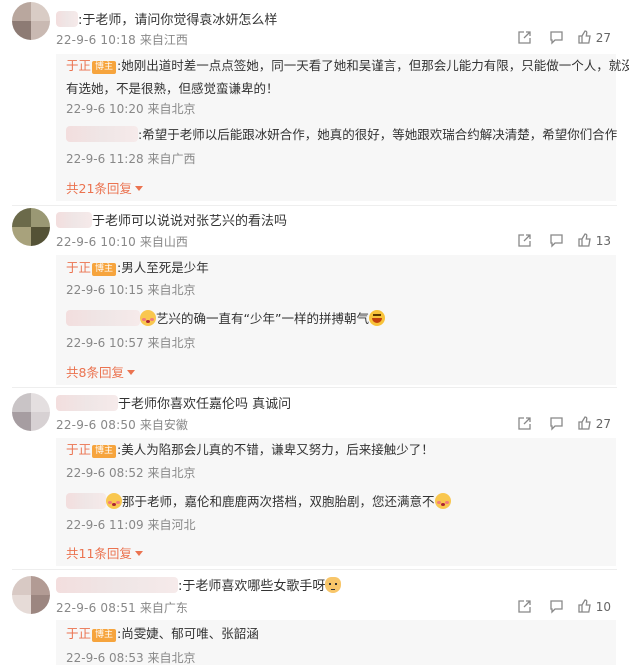  I want to click on more-replies-link: 共21条回复, so click(104, 187).